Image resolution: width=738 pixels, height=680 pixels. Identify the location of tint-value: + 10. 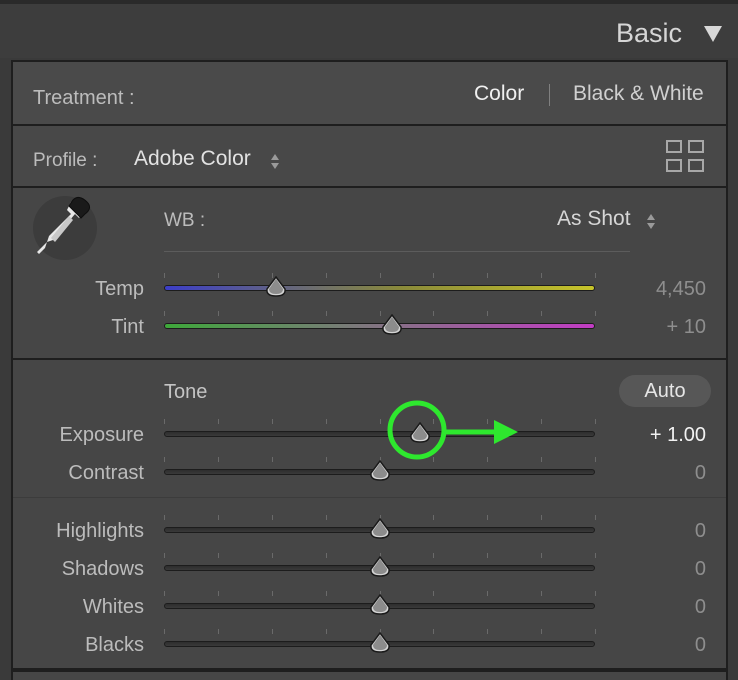
(631, 327).